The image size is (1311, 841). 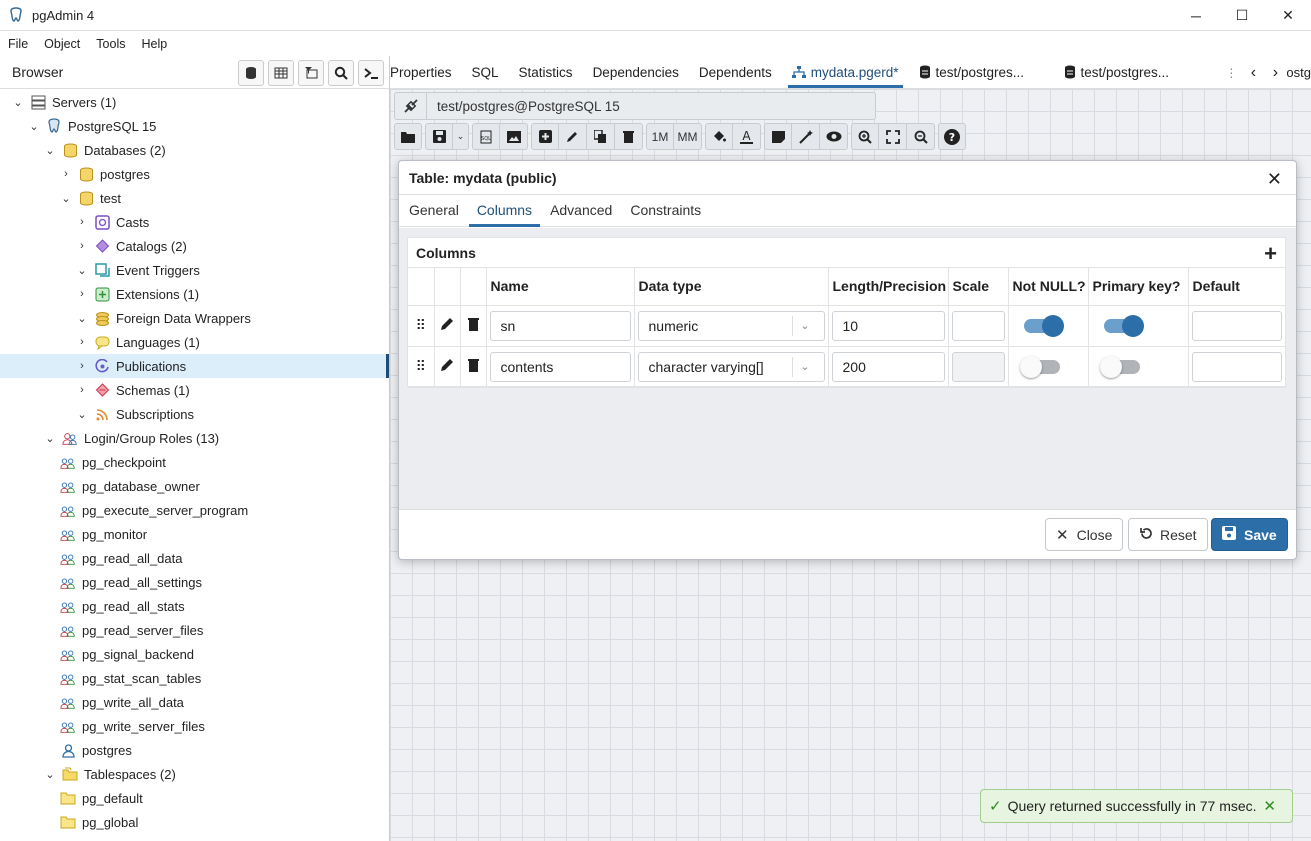 I want to click on tree-item: › Languages (1), so click(x=194, y=342).